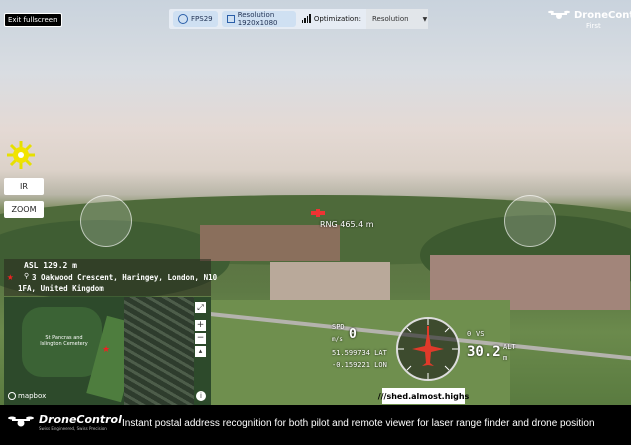  What do you see at coordinates (200, 351) in the screenshot?
I see `compass-button: ▴` at bounding box center [200, 351].